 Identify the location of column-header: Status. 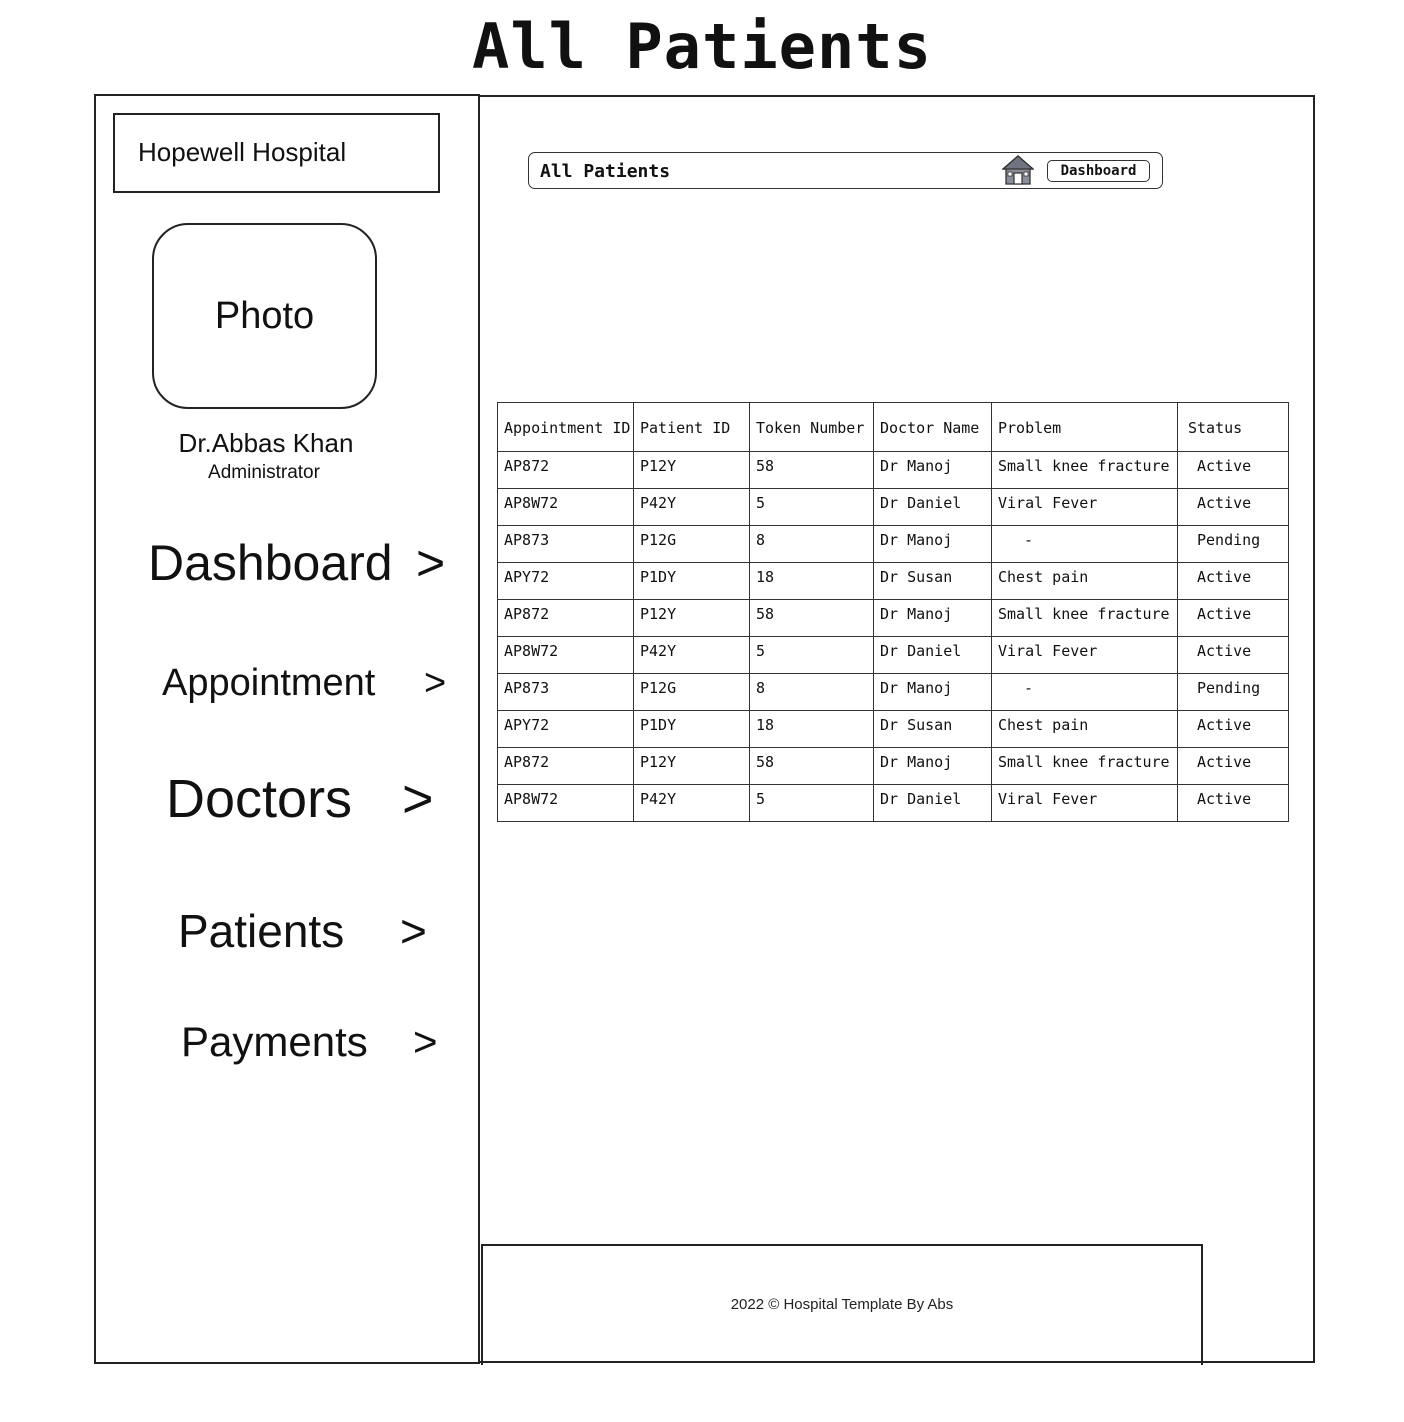
(1233, 427).